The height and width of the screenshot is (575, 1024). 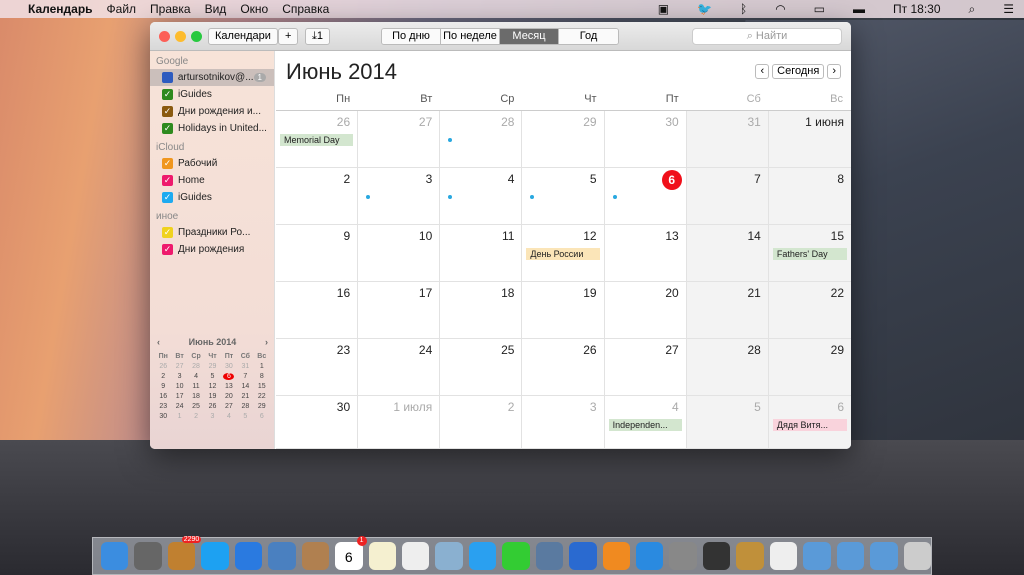 What do you see at coordinates (317, 422) in the screenshot?
I see `day-cell: 30` at bounding box center [317, 422].